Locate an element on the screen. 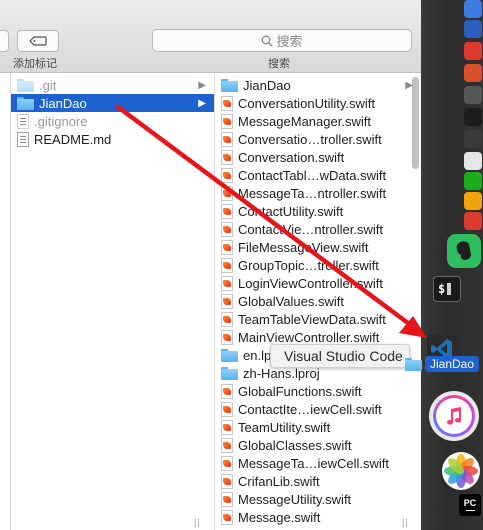 Image resolution: width=483 pixels, height=530 pixels. file-row: CrifanLib.swift is located at coordinates (318, 481).